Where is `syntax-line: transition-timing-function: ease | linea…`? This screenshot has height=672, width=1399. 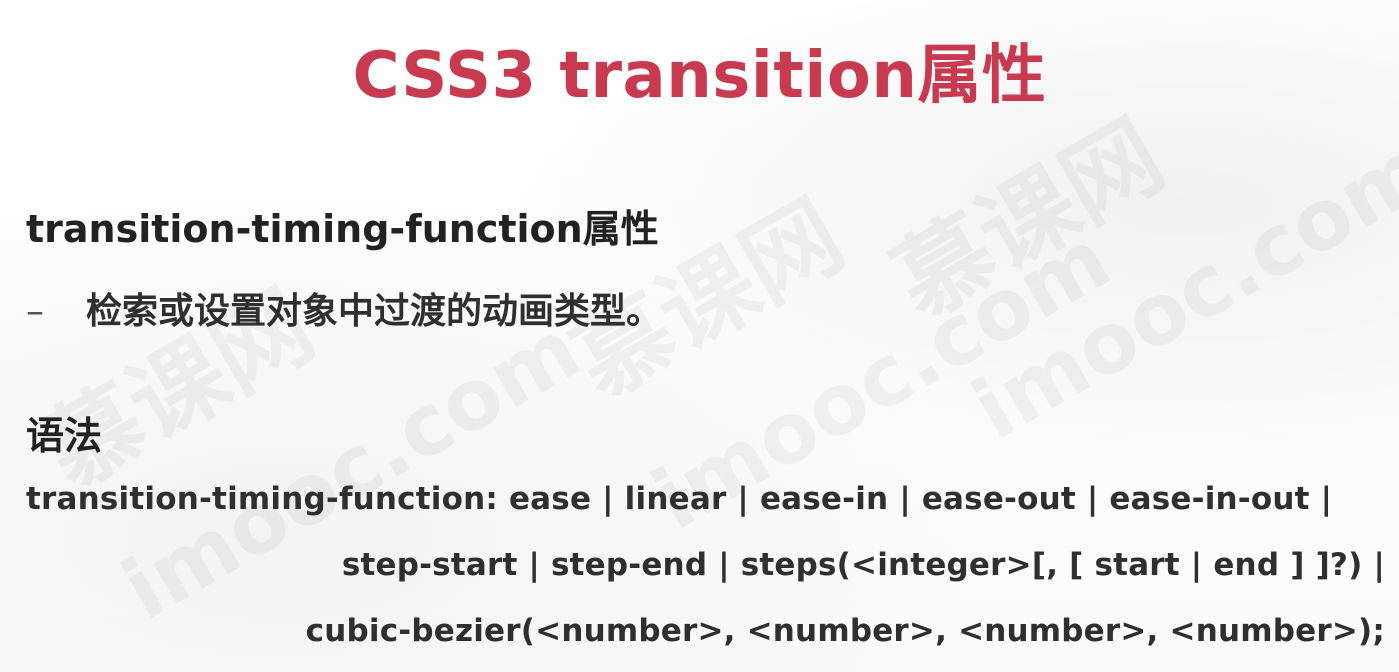
syntax-line: transition-timing-function: ease | linea… is located at coordinates (679, 499).